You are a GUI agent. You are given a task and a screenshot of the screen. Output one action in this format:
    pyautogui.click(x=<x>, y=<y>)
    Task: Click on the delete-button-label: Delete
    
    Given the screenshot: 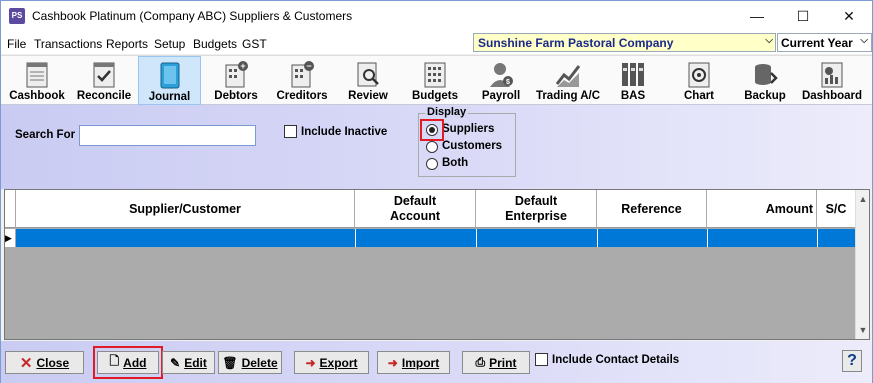 What is the action you would take?
    pyautogui.click(x=259, y=362)
    